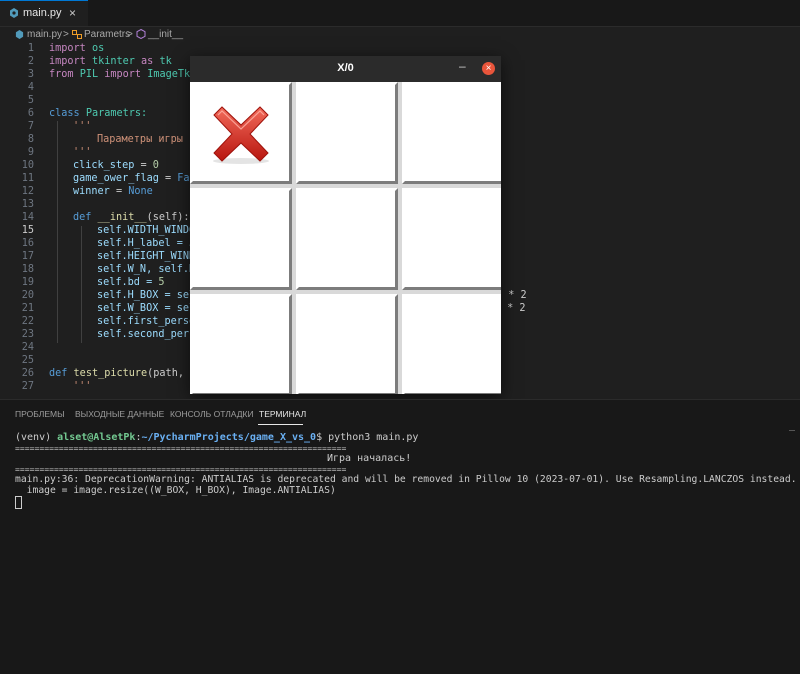 This screenshot has height=674, width=800. Describe the element at coordinates (27, 256) in the screenshot. I see `line-number: 17` at that location.